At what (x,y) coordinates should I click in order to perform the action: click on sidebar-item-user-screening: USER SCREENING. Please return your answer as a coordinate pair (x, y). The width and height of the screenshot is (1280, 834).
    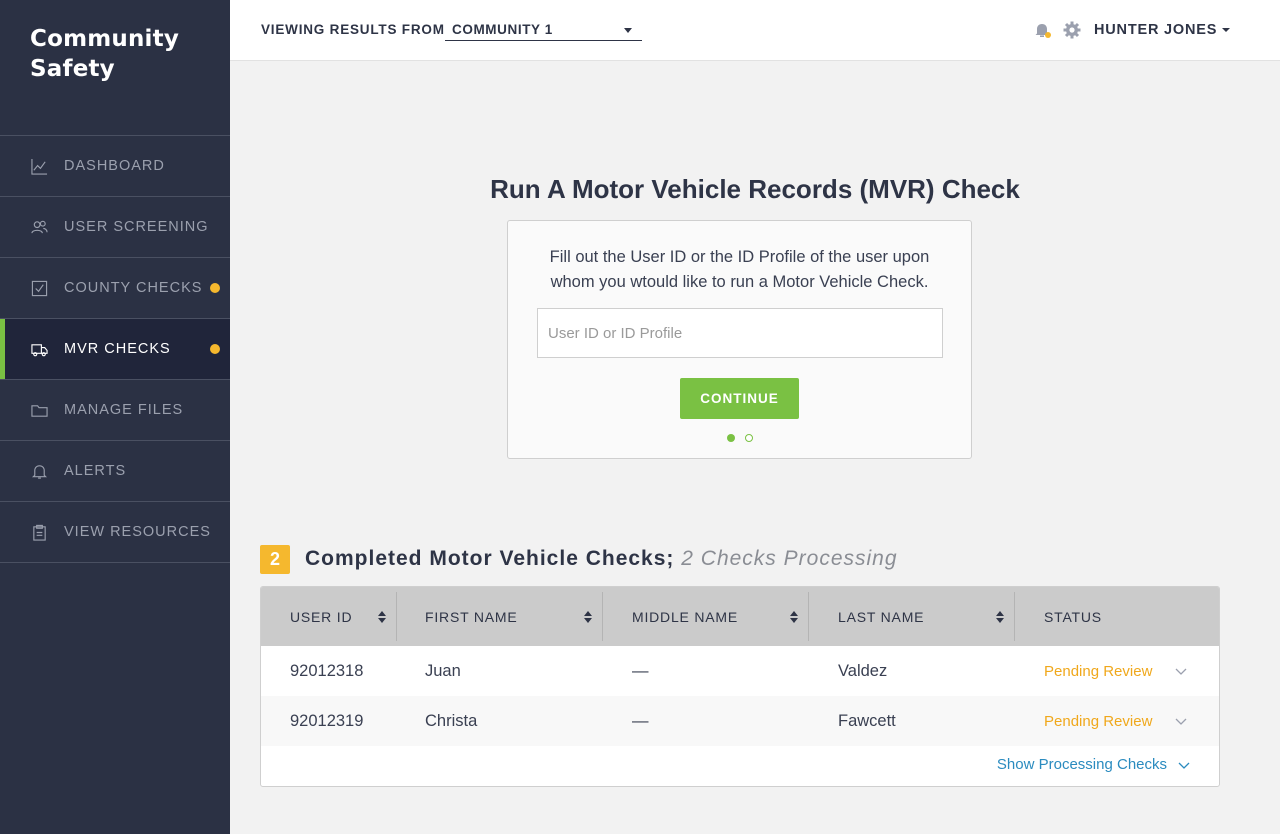
    Looking at the image, I should click on (115, 227).